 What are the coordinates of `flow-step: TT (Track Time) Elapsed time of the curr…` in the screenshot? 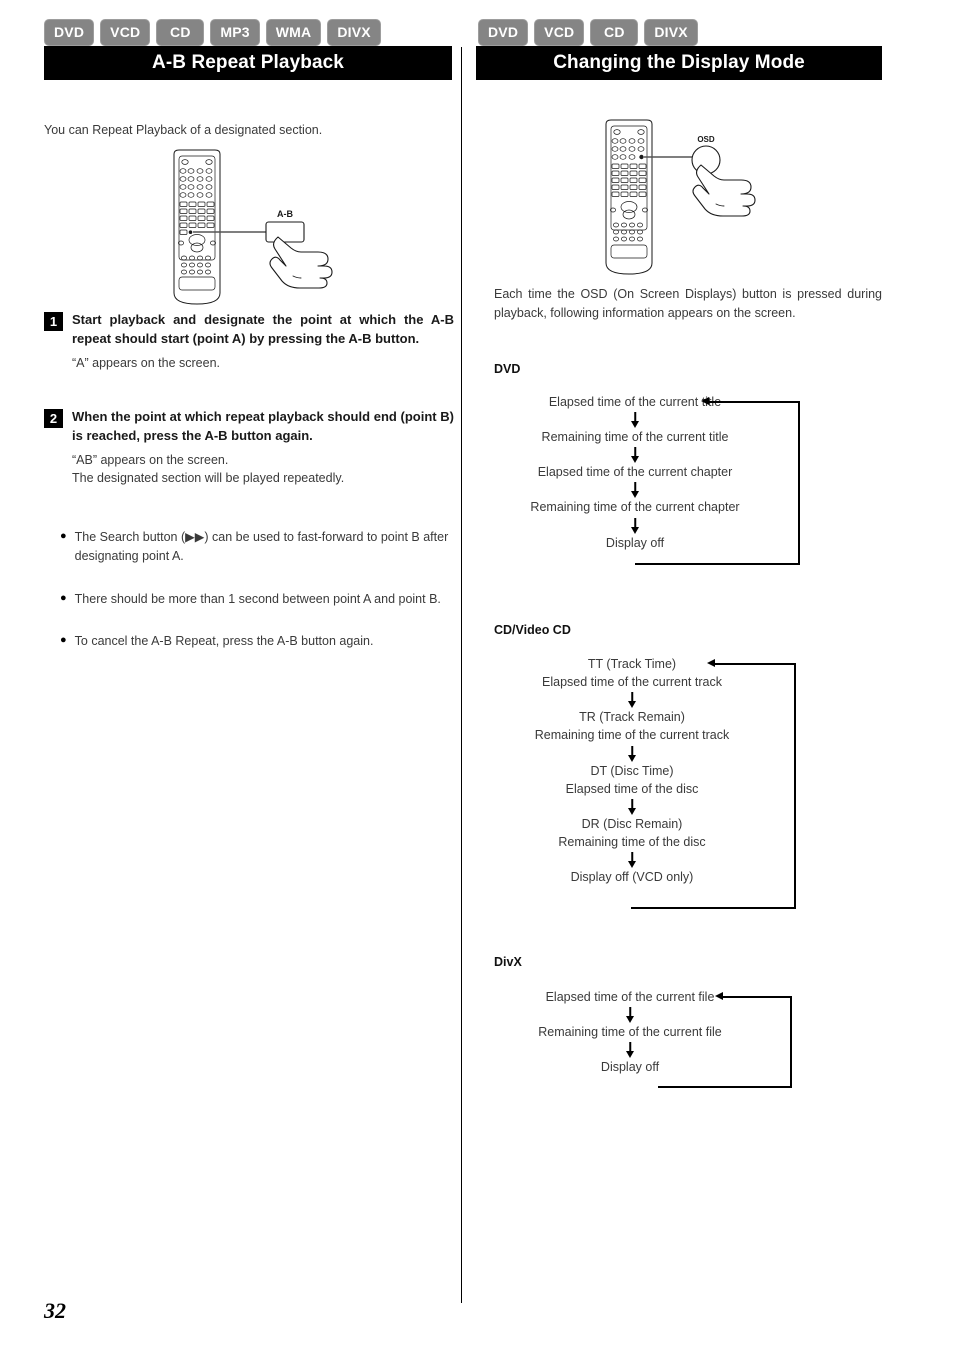 It's located at (632, 673).